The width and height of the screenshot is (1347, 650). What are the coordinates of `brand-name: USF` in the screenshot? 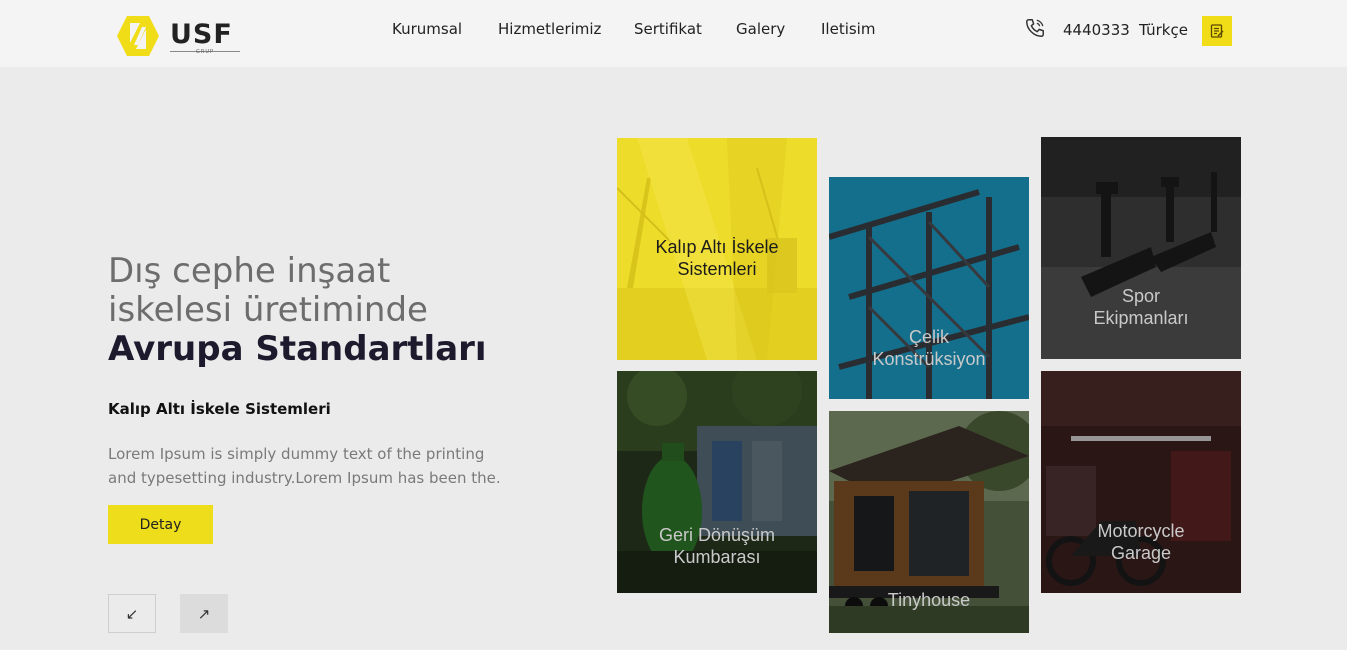 It's located at (201, 34).